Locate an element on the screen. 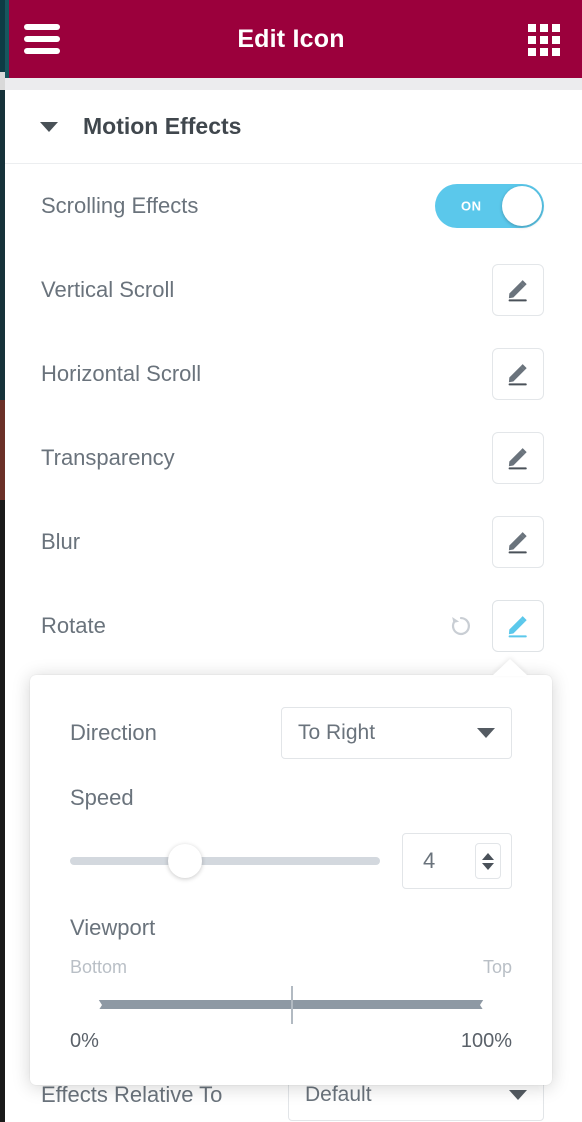 Image resolution: width=582 pixels, height=1122 pixels. viewport-values: 0% 100% is located at coordinates (291, 1041).